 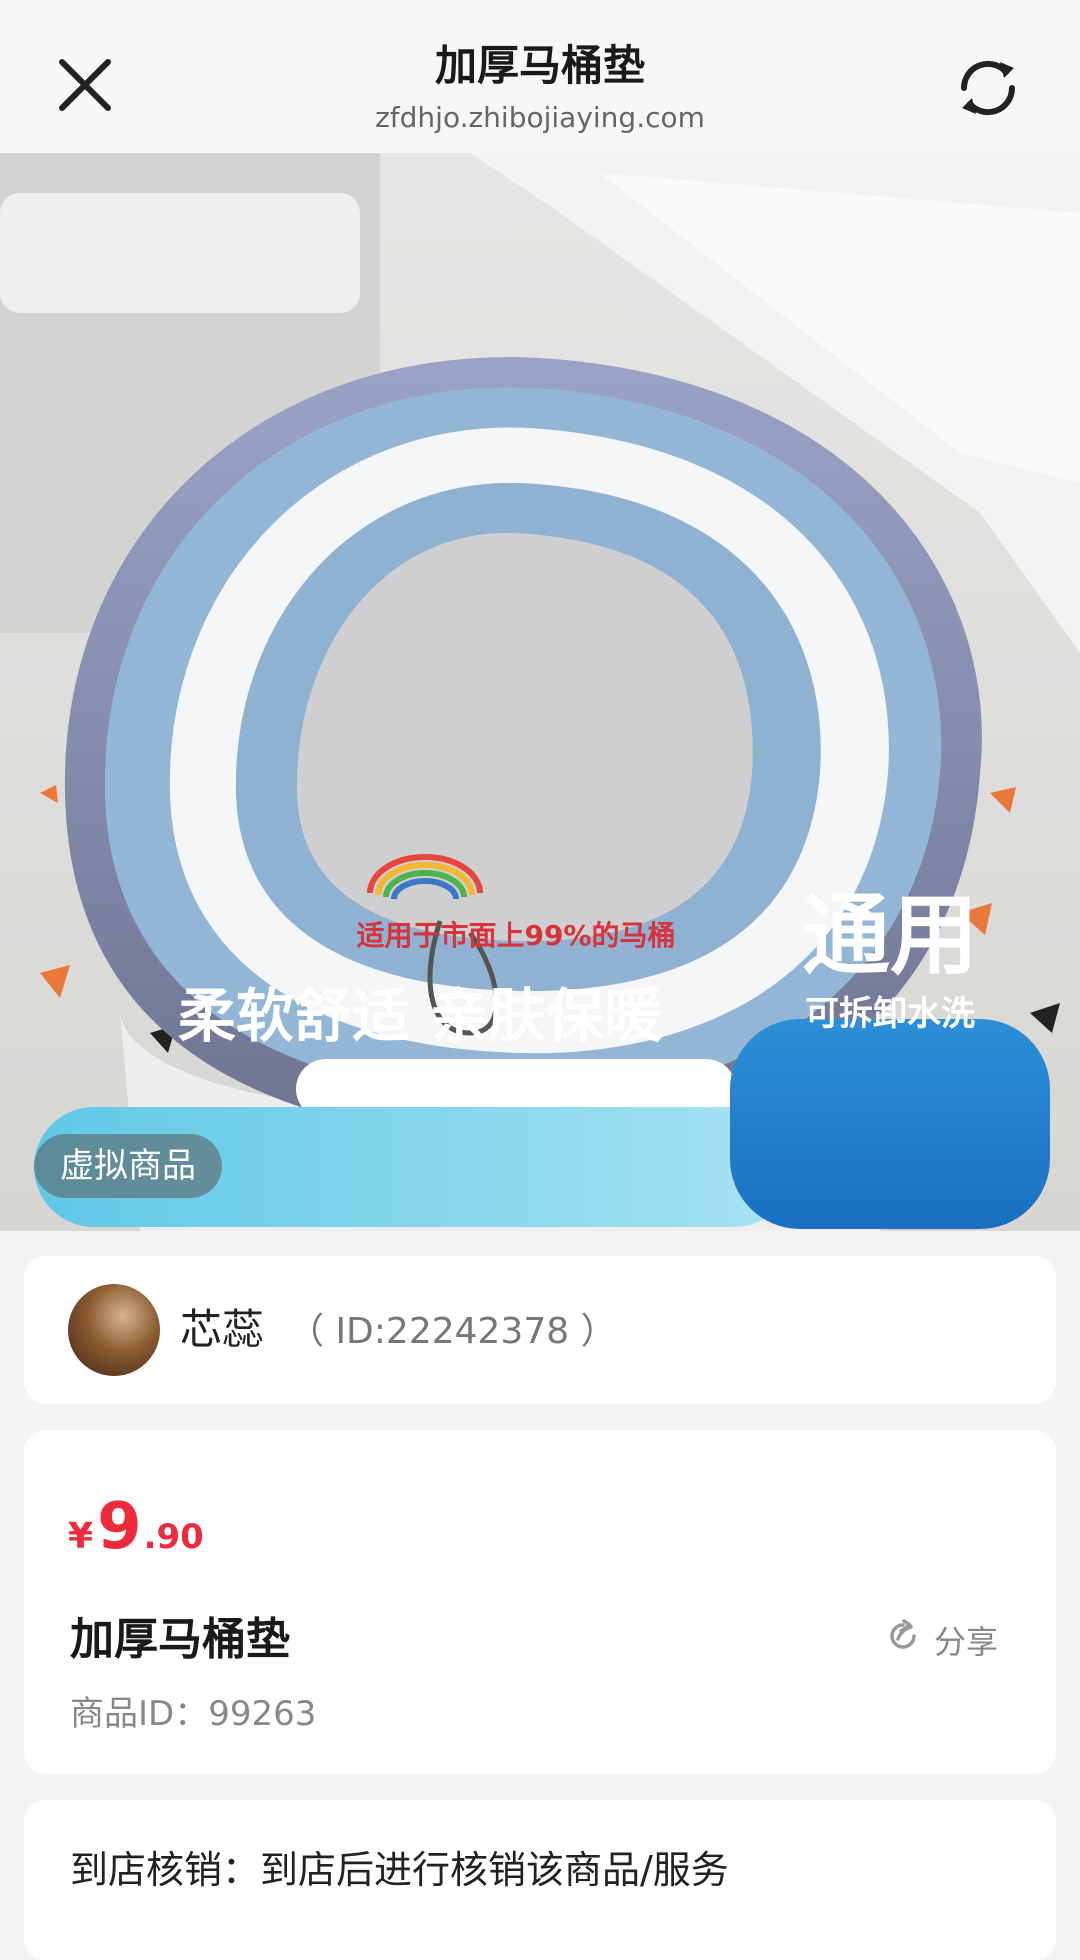 I want to click on virtual-goods-badge: 虚拟商品, so click(x=128, y=1166).